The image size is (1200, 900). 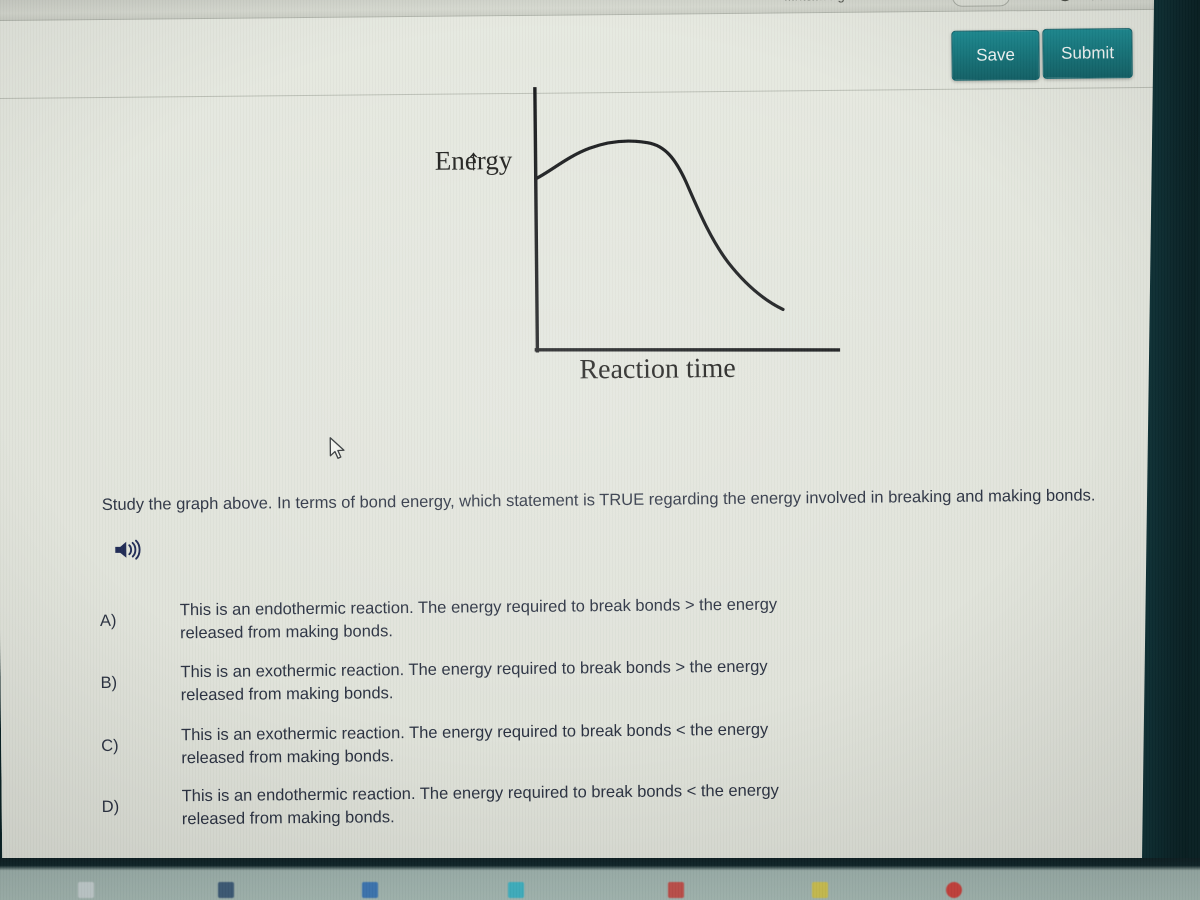 What do you see at coordinates (1065, 2) in the screenshot?
I see `check-circle-icon` at bounding box center [1065, 2].